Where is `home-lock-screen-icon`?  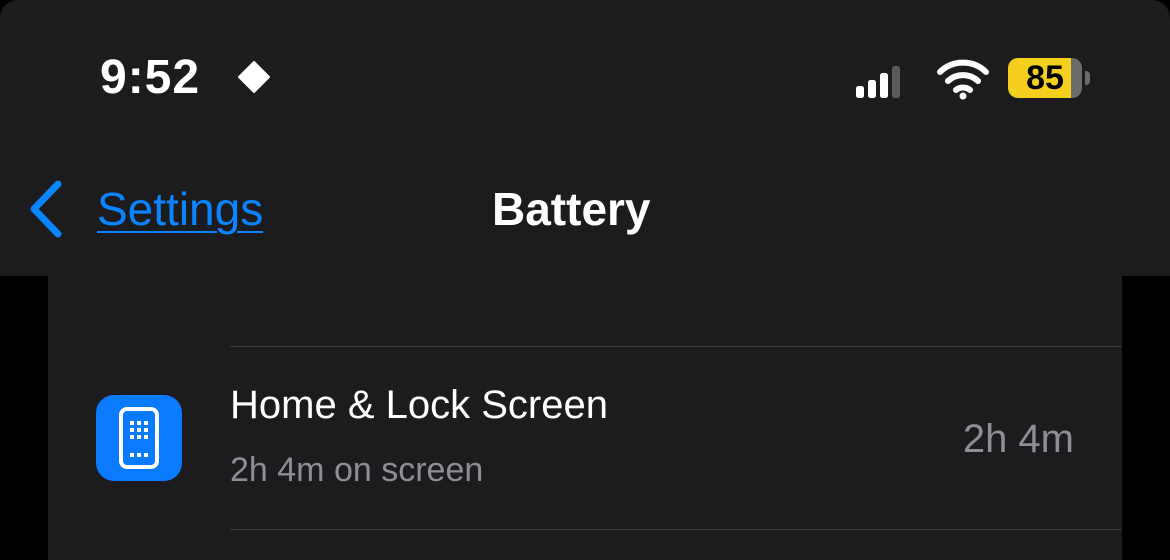 home-lock-screen-icon is located at coordinates (139, 438).